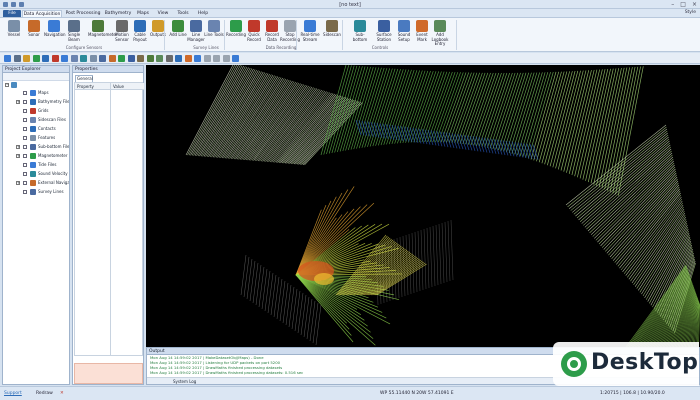 This screenshot has width=700, height=400. I want to click on ribbon-button: Line Manager, so click(196, 31).